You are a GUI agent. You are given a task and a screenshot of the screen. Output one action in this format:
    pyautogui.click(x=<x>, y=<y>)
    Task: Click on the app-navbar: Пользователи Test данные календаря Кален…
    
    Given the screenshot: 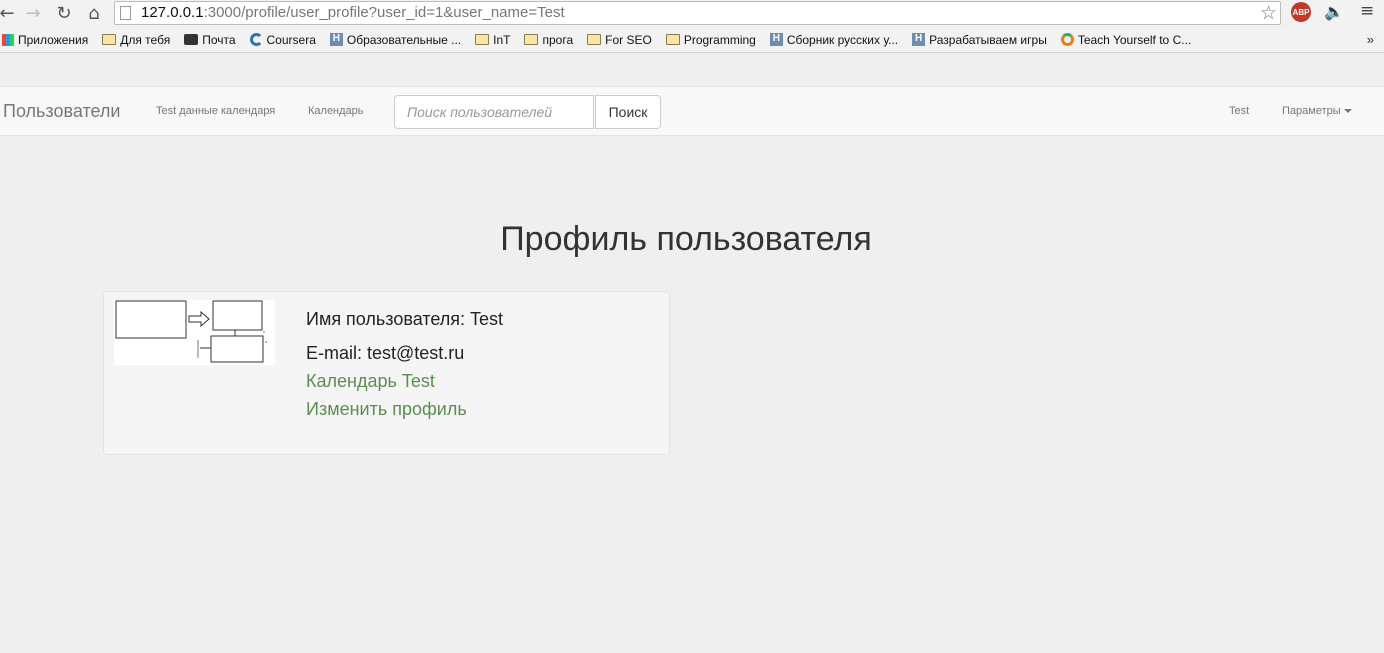 What is the action you would take?
    pyautogui.click(x=692, y=111)
    